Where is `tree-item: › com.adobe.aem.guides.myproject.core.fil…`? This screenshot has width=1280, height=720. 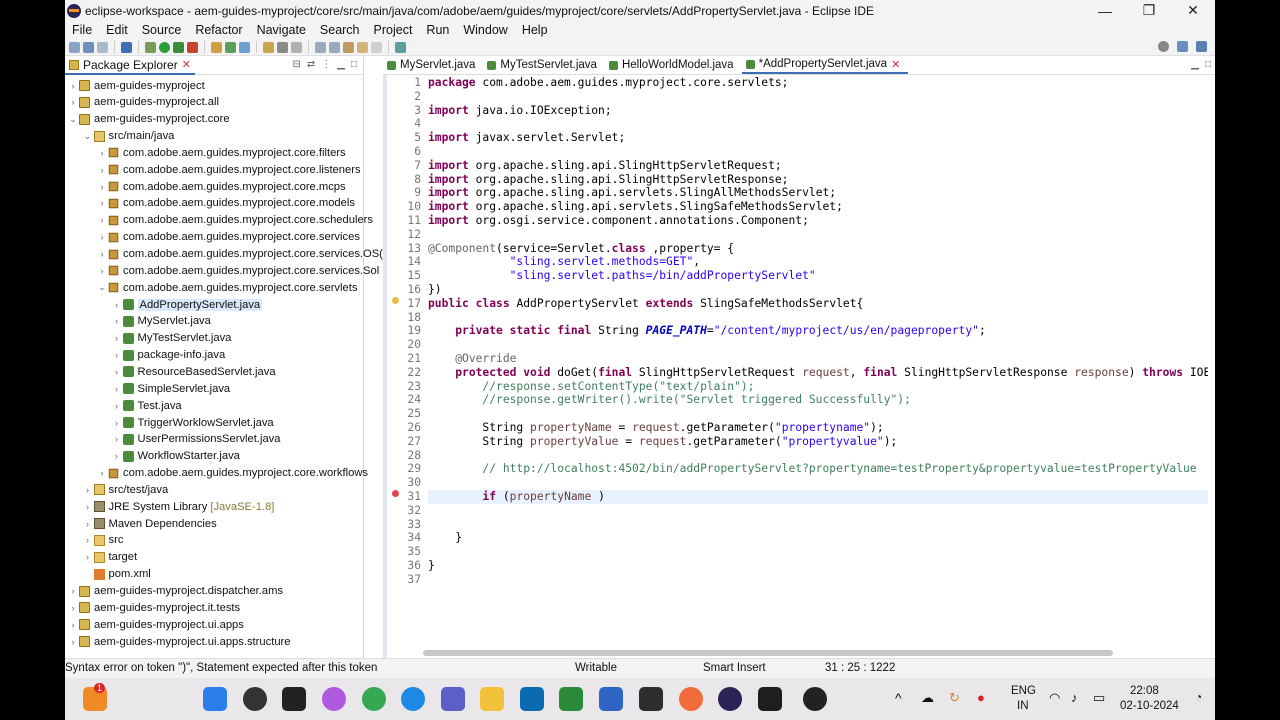
tree-item: › com.adobe.aem.guides.myproject.core.fil… is located at coordinates (221, 152).